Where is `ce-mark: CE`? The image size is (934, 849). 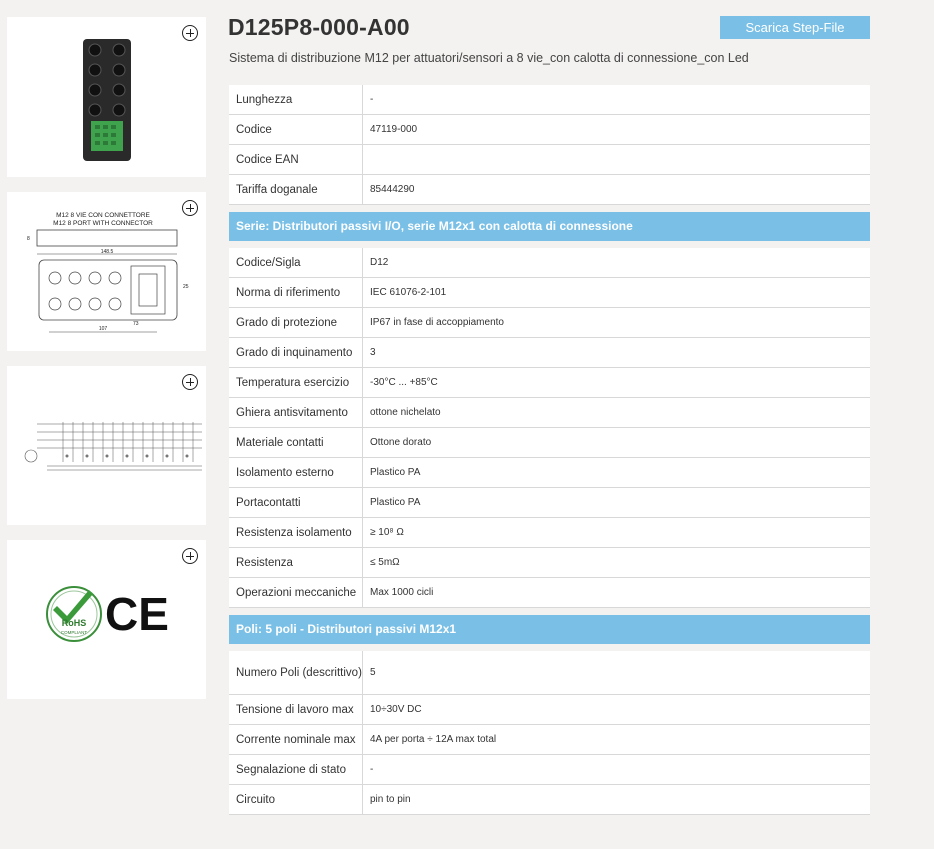
ce-mark: CE is located at coordinates (137, 614).